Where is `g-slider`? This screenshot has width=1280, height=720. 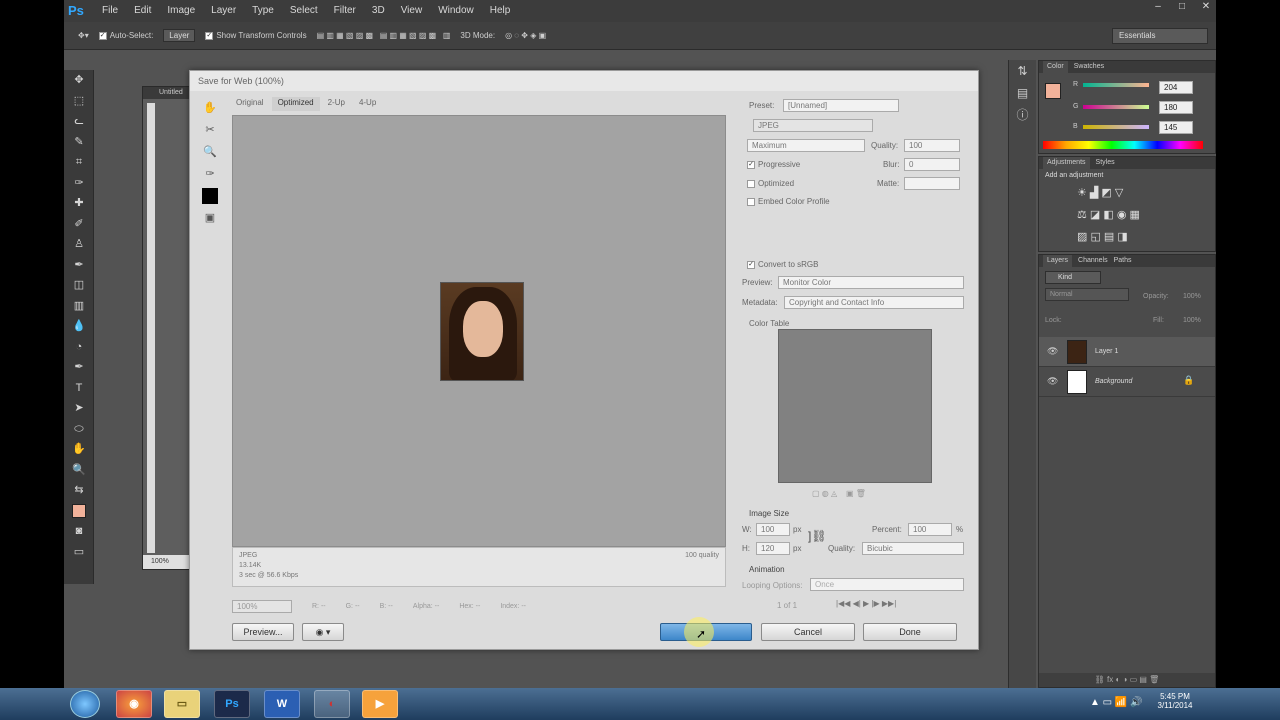
g-slider is located at coordinates (1116, 107).